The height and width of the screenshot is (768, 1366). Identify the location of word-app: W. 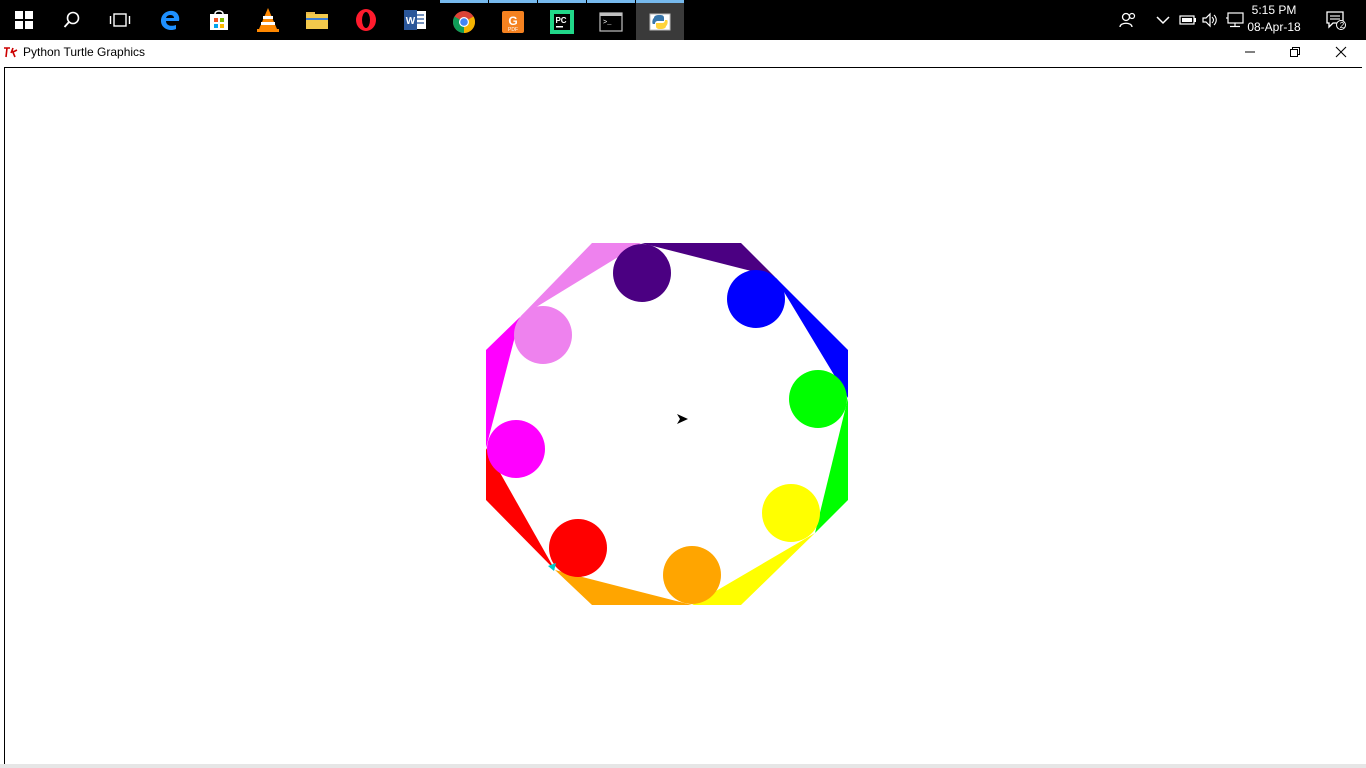
(415, 20).